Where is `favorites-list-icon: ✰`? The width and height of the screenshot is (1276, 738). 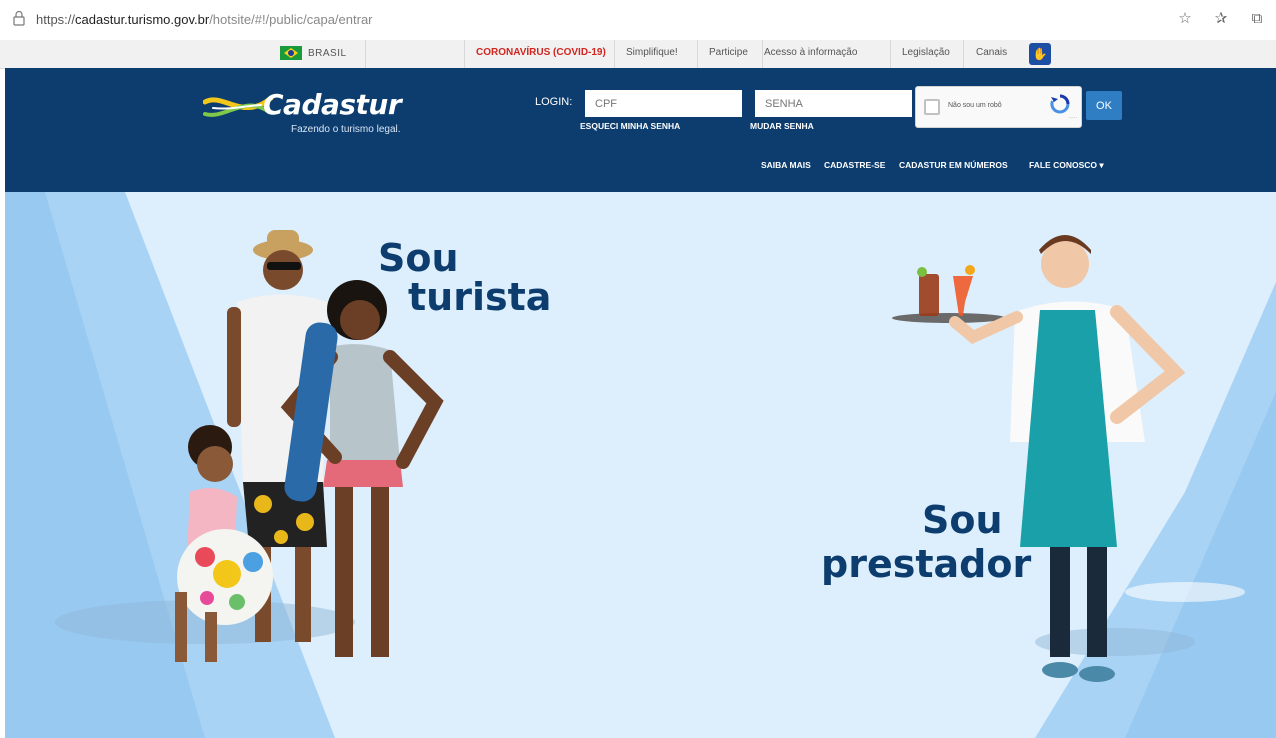 favorites-list-icon: ✰ is located at coordinates (1221, 19).